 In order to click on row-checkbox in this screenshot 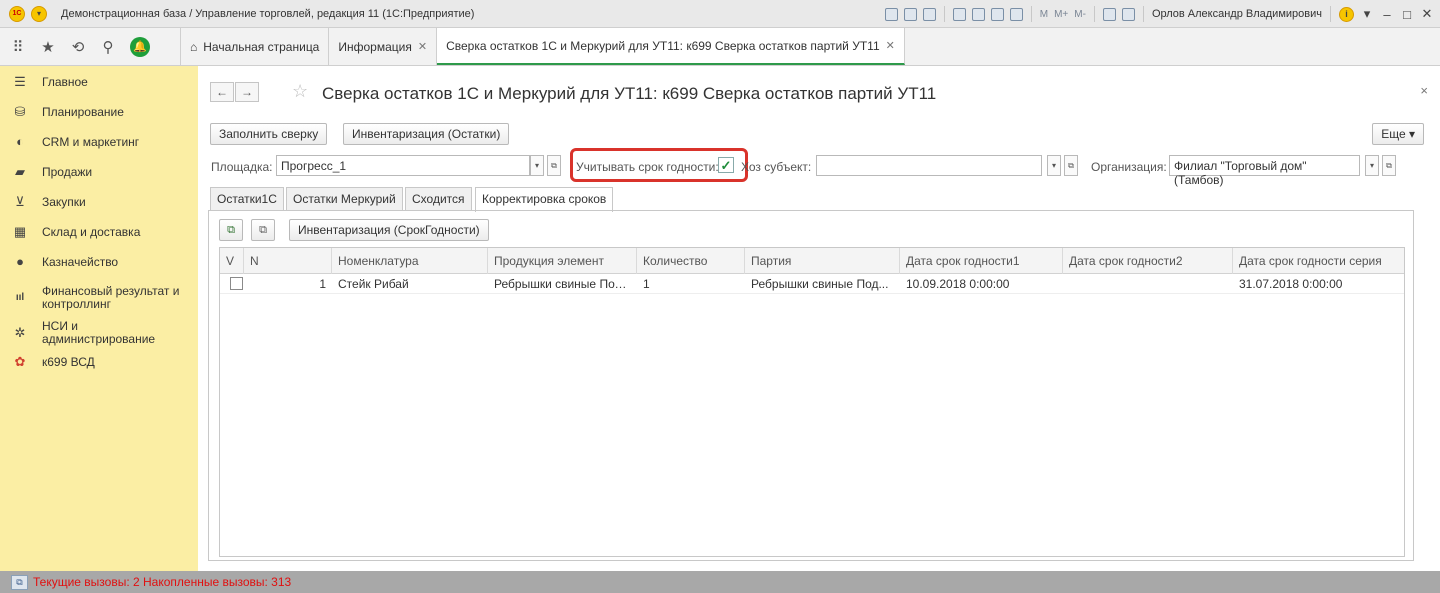, I will do `click(236, 283)`.